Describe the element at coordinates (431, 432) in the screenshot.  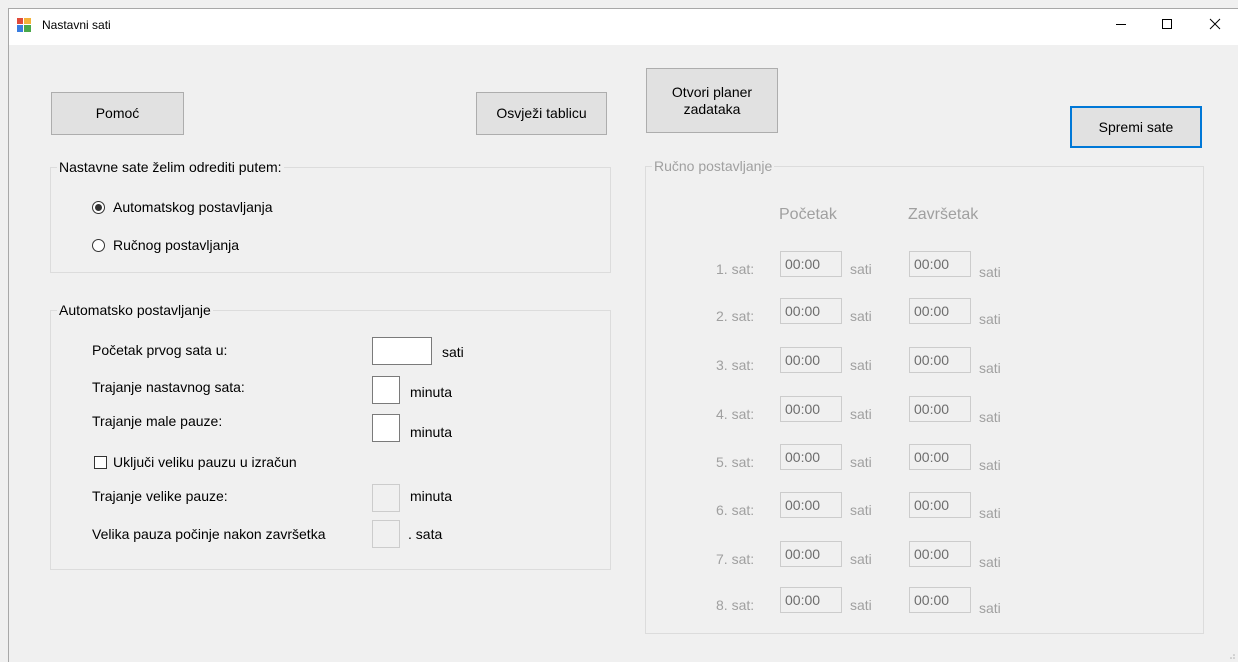
I see `short-break-unit: minuta` at that location.